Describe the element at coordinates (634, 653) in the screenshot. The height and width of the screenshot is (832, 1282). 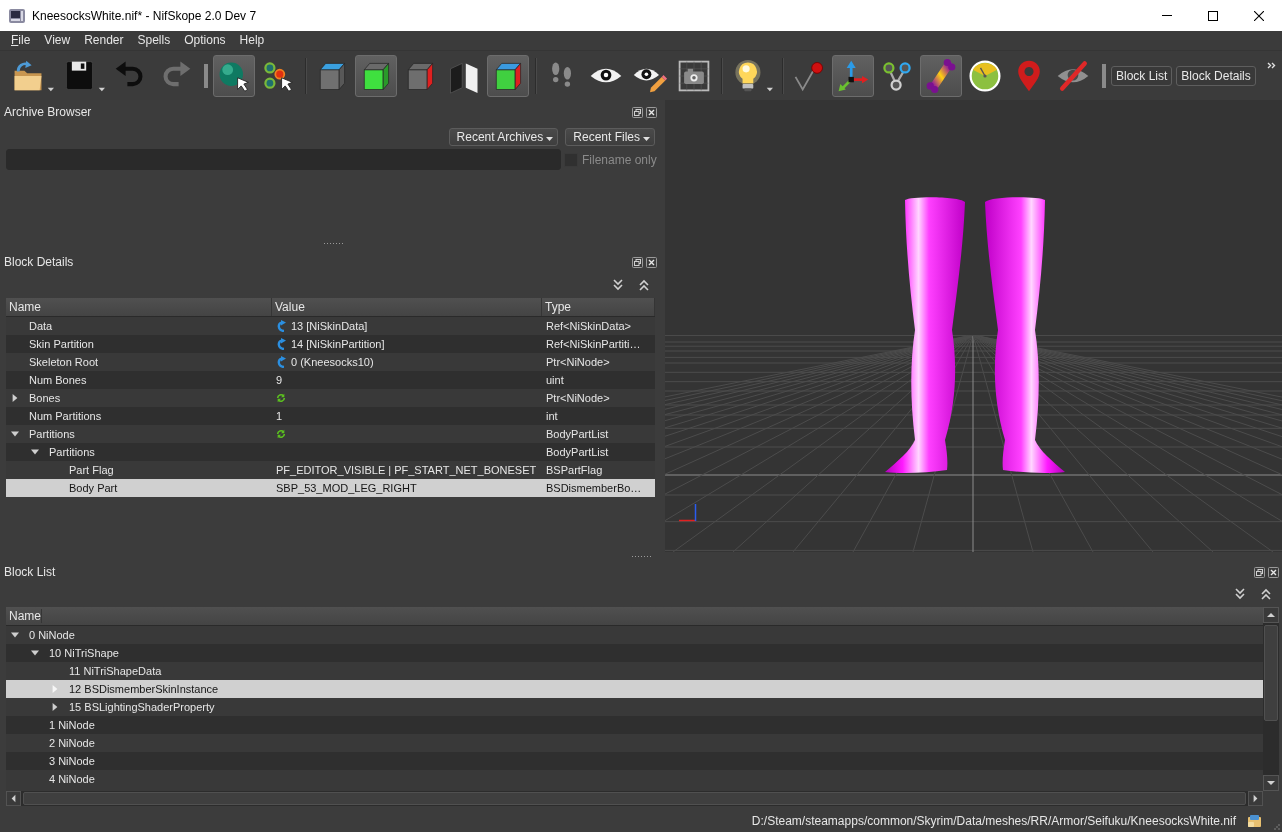
I see `tree-row: 10 NiTriShape` at that location.